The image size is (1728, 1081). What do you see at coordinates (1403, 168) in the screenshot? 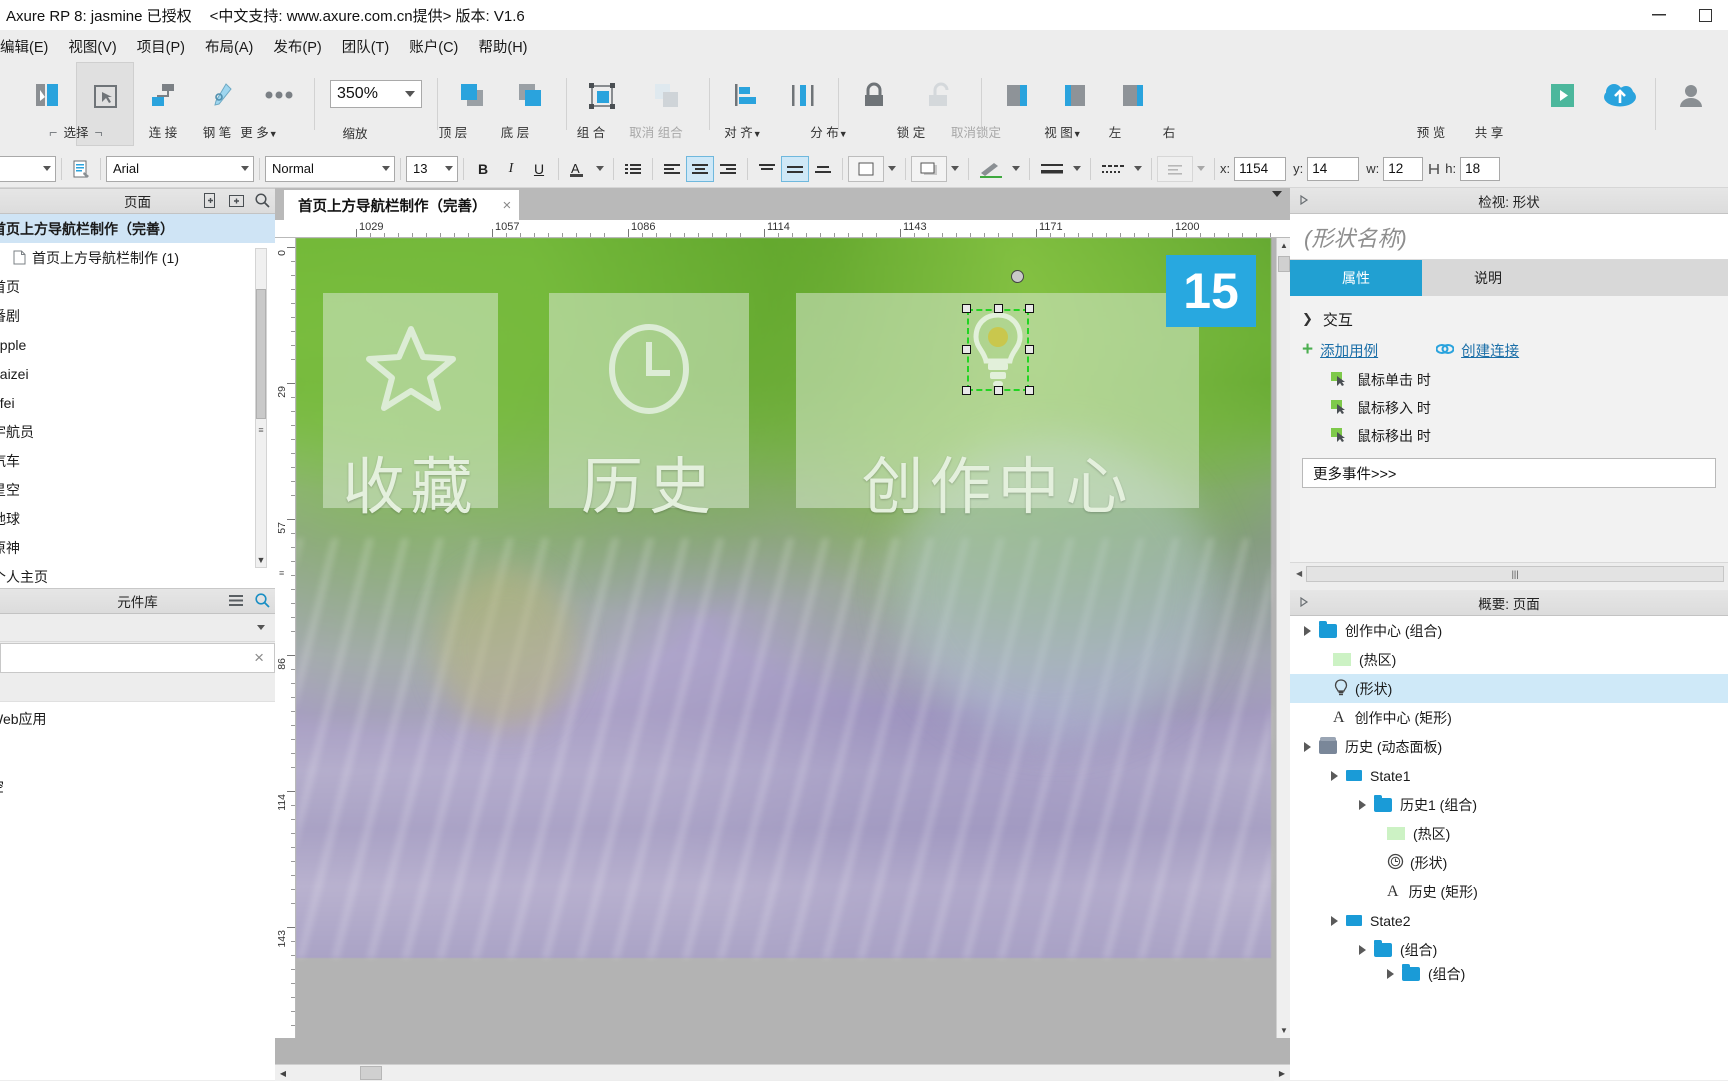
I see `w-input: 12` at bounding box center [1403, 168].